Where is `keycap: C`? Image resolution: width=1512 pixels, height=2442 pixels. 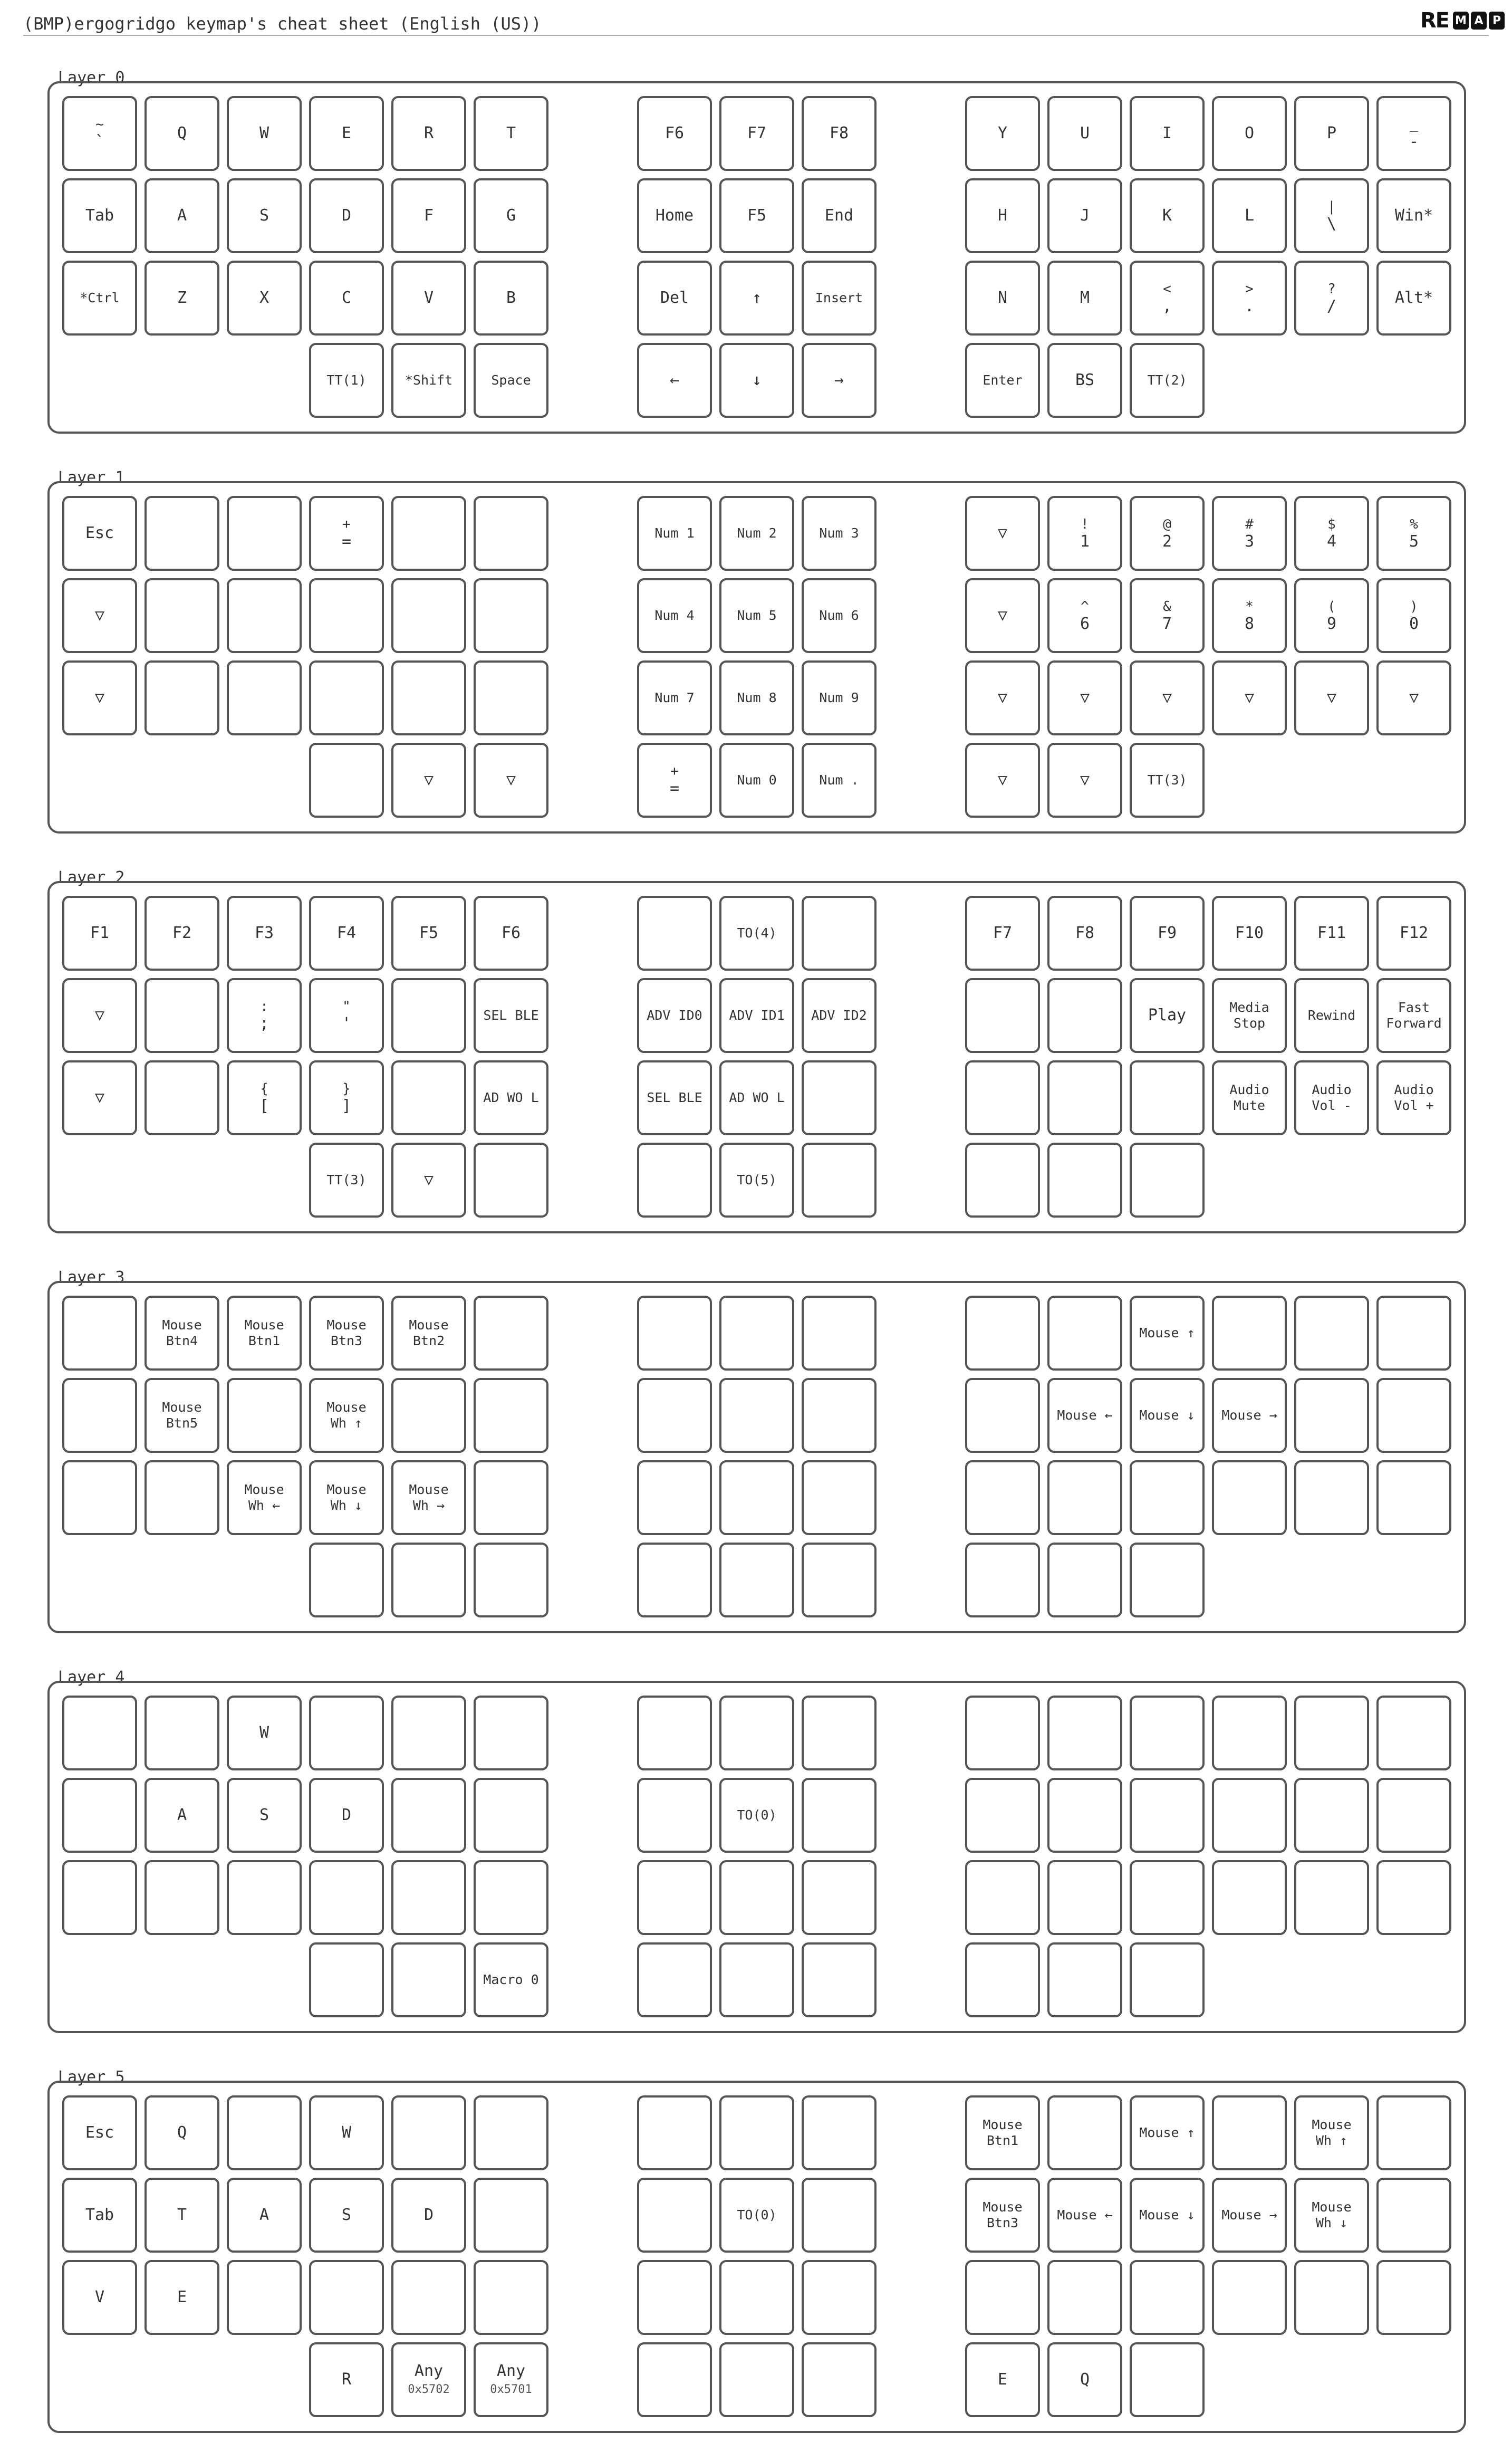 keycap: C is located at coordinates (347, 298).